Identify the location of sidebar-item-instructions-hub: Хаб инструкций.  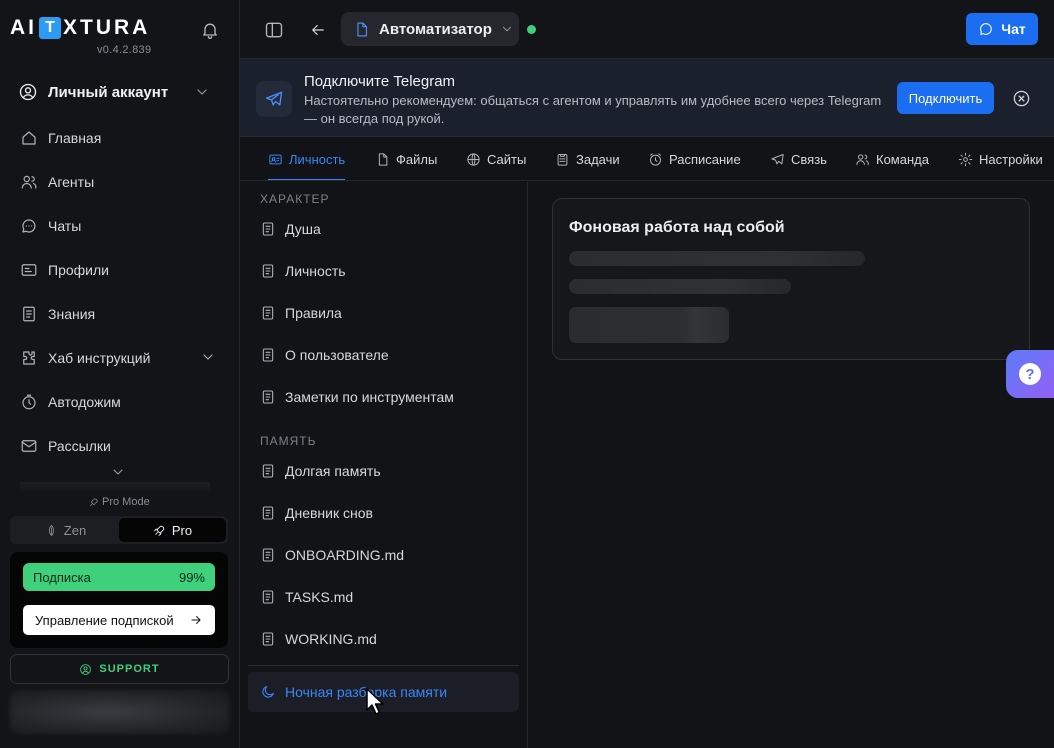
(120, 358).